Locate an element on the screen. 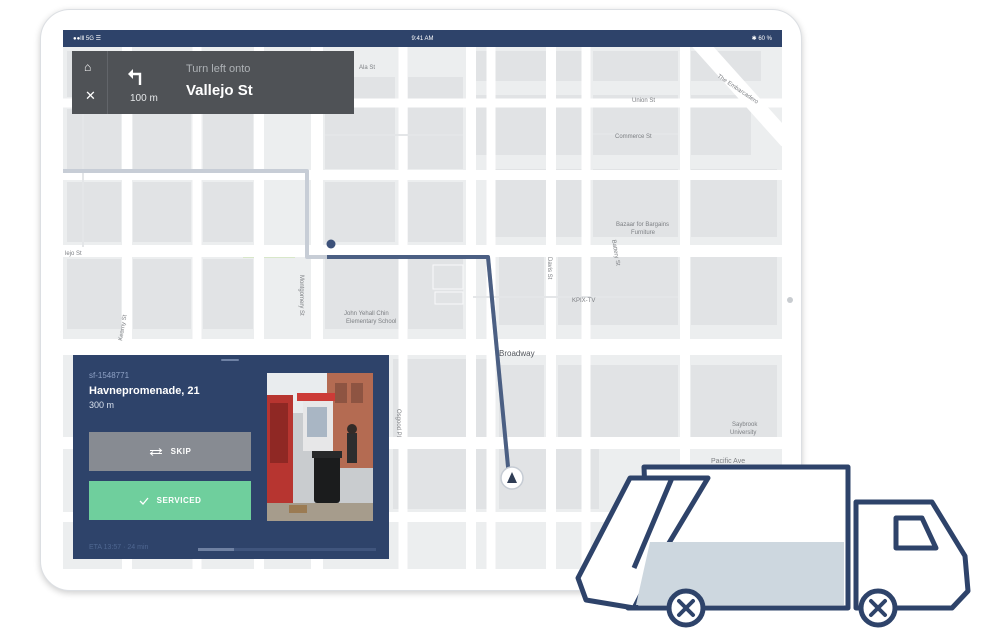 The width and height of the screenshot is (989, 638). location-arrow-icon is located at coordinates (512, 478).